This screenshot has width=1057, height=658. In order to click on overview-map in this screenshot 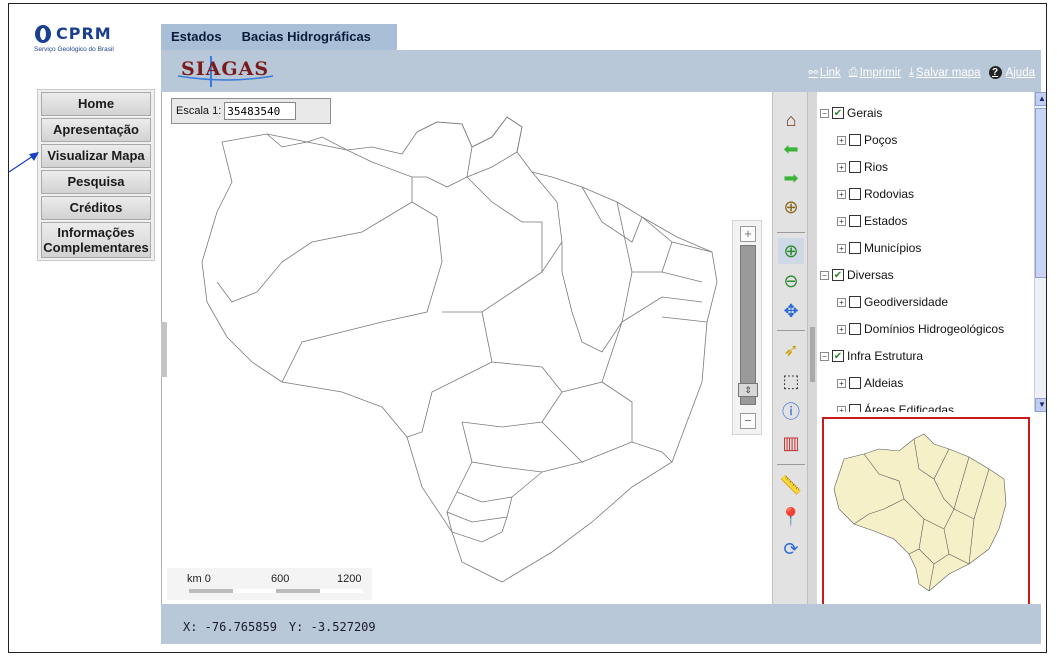, I will do `click(926, 512)`.